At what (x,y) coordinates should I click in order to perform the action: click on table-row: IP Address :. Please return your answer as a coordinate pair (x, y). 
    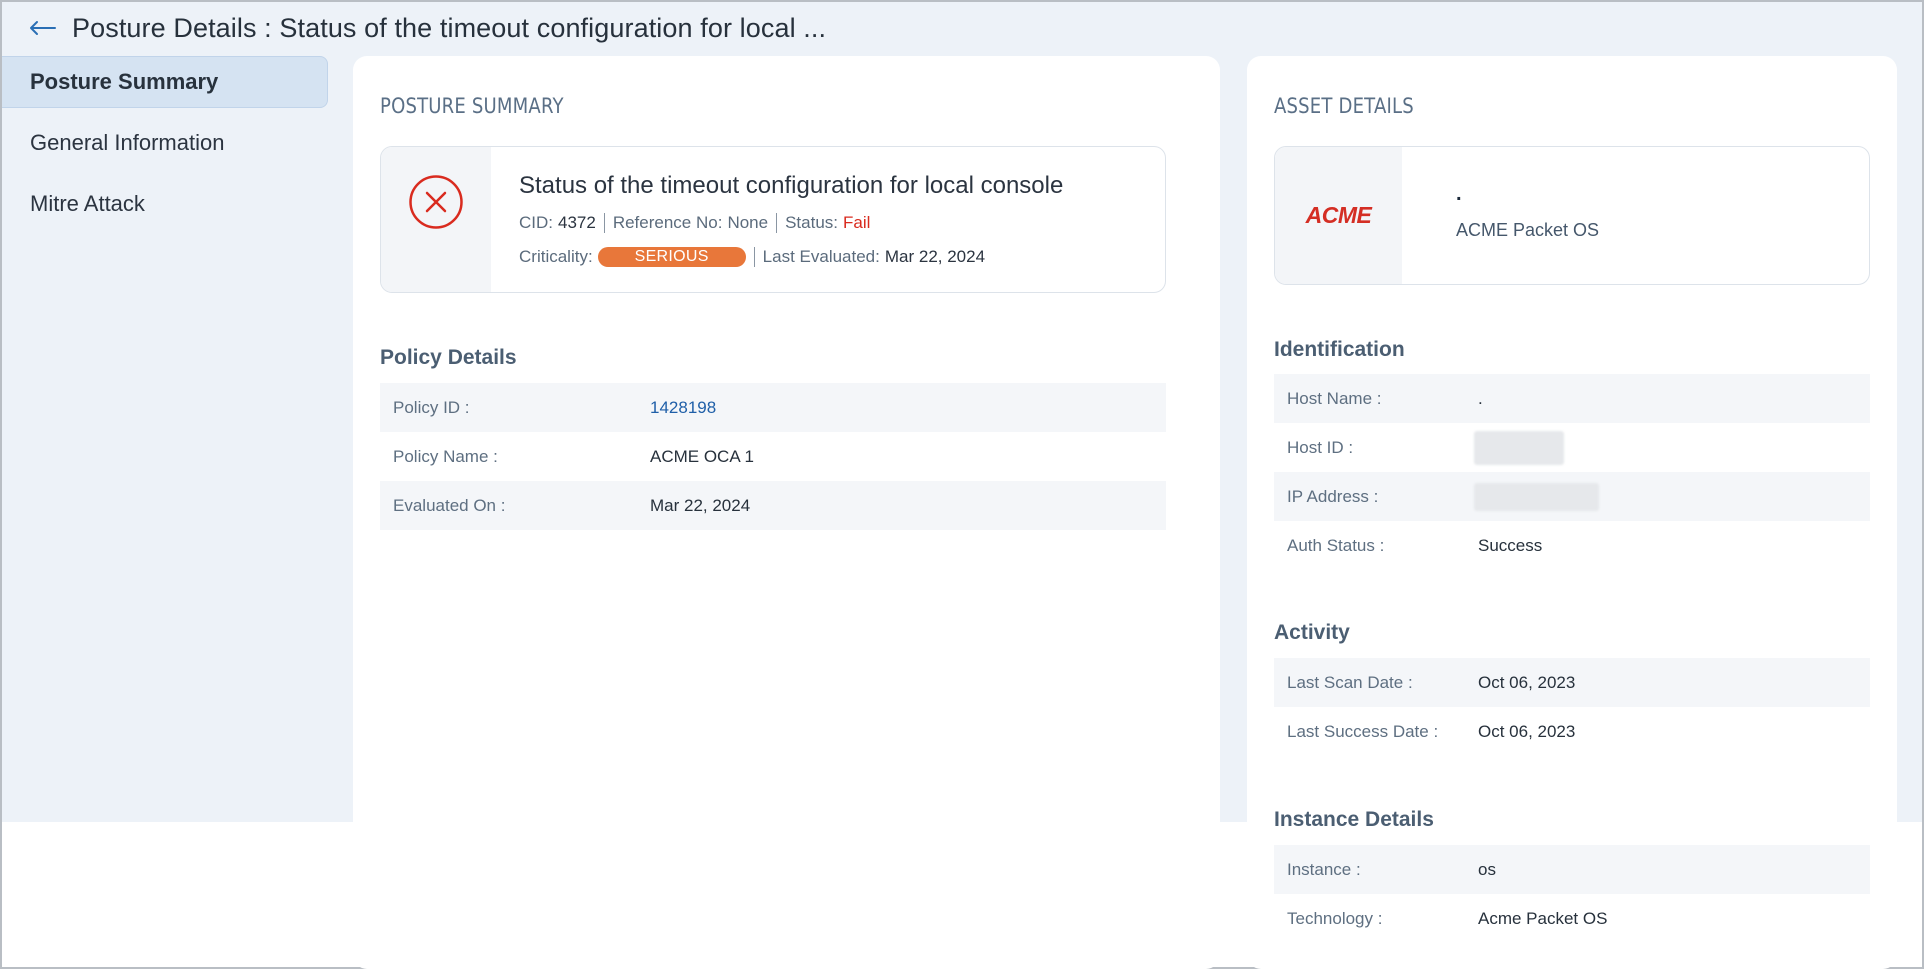
    Looking at the image, I should click on (1572, 496).